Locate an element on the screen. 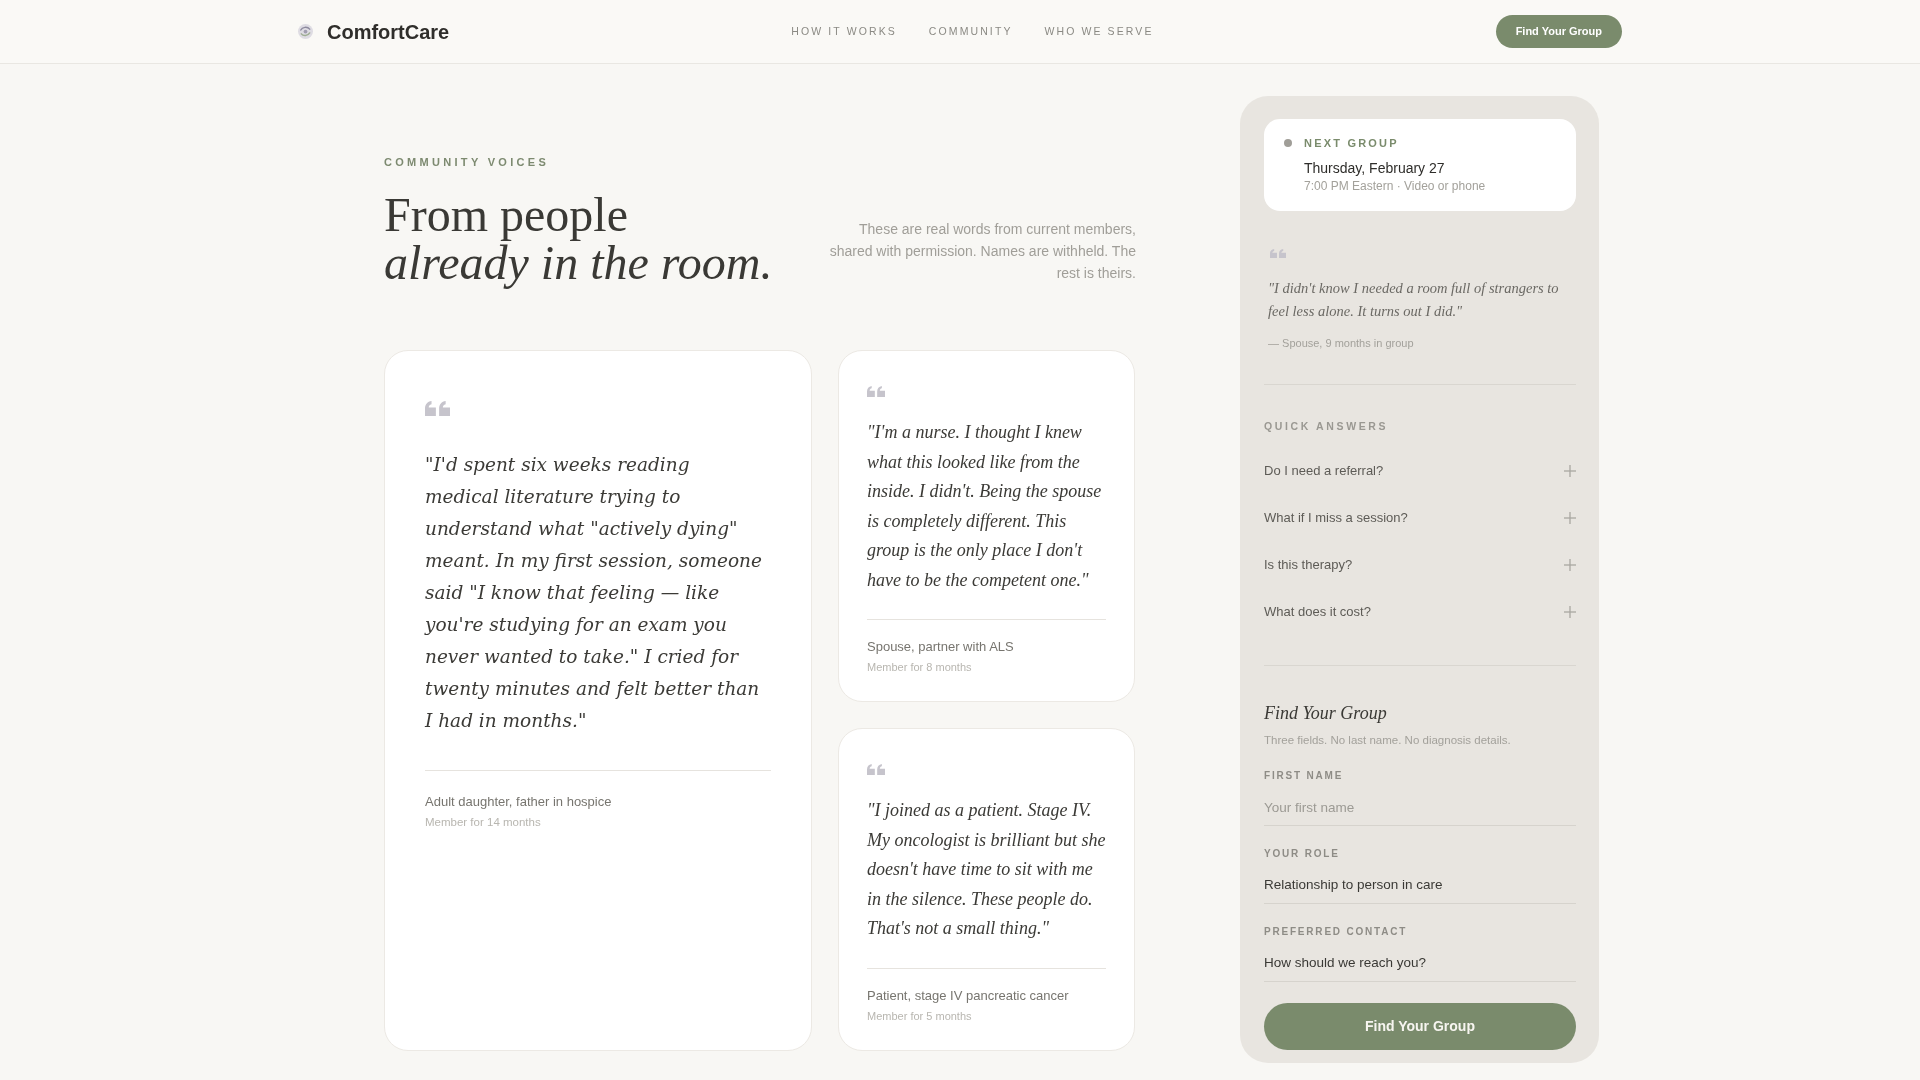 The image size is (1920, 1080). testimonial-quote: "I'd spent six weeks reading medical literature trying to understand what "actively dying" meant. In my first session, someone said "I know that feeling — like you're studying for an exam you never wanted to take." I cried for twenty minutes and felt better than I had in months." is located at coordinates (594, 593).